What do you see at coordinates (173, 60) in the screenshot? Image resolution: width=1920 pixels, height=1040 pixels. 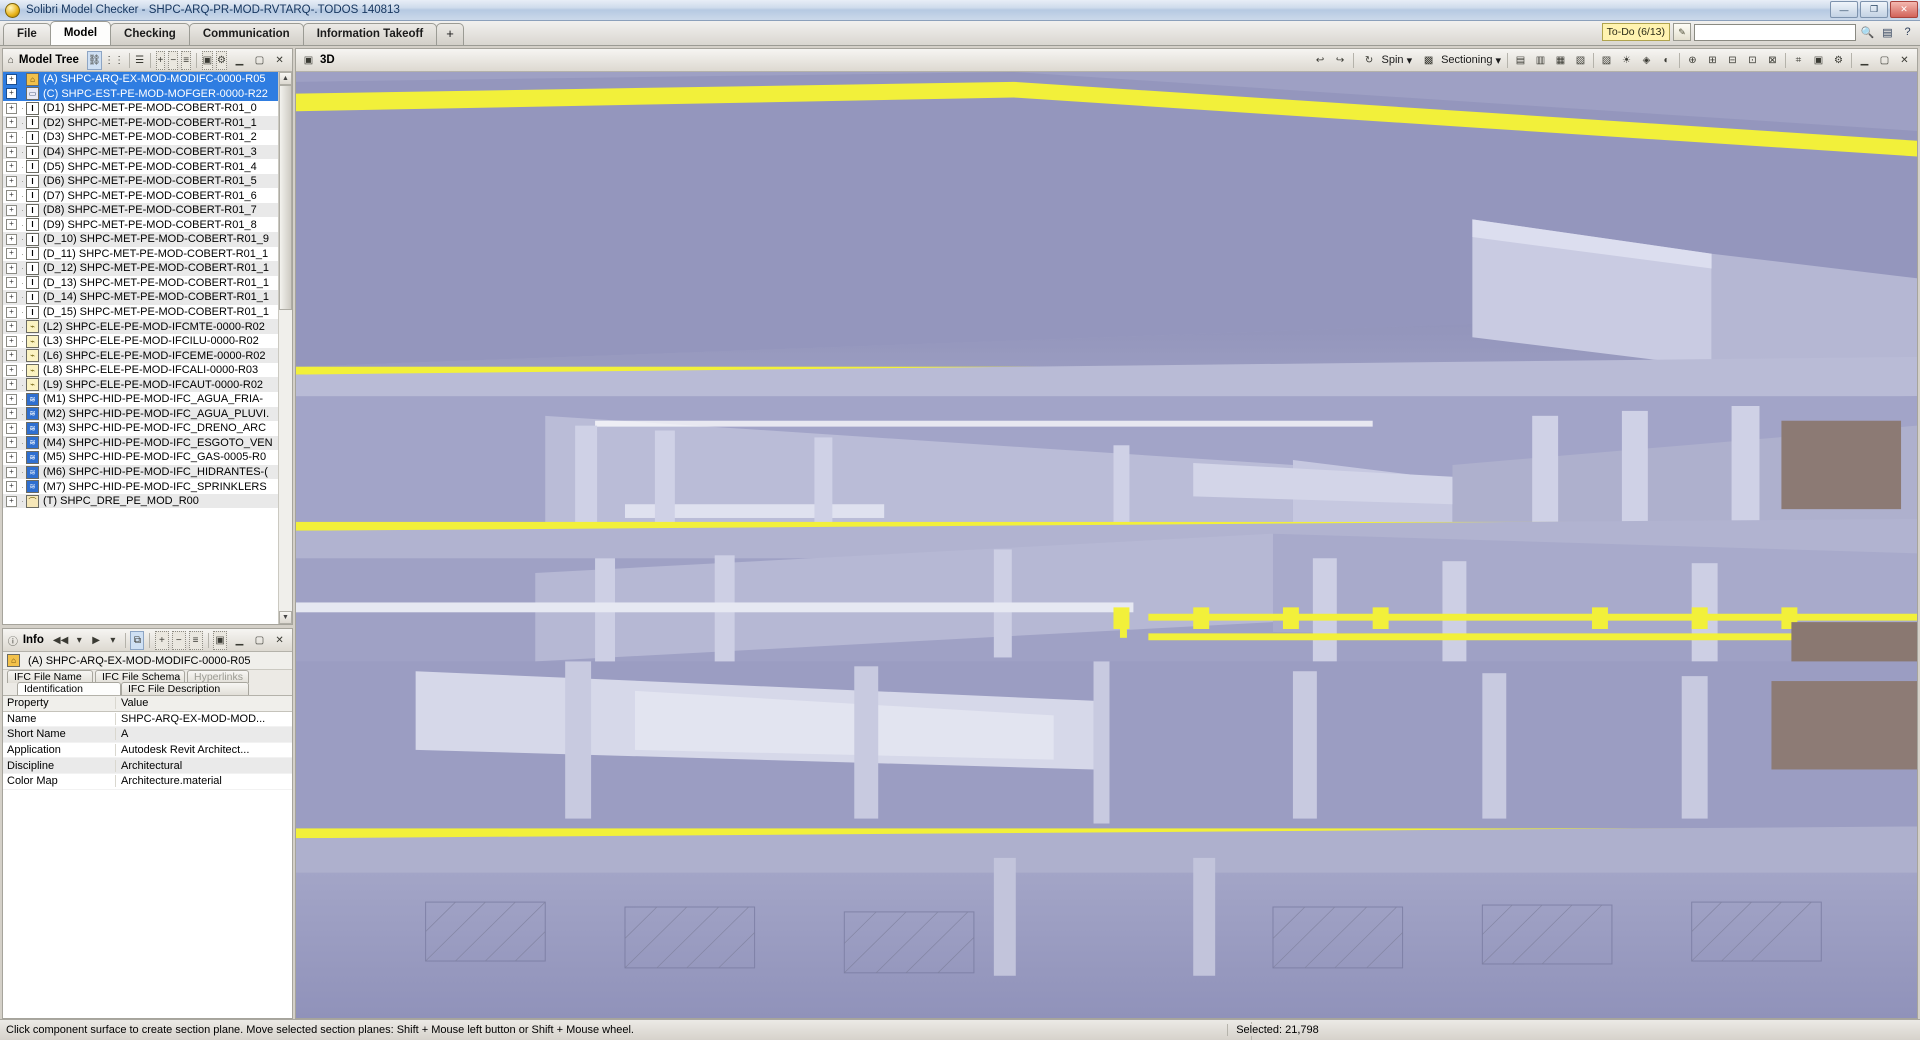 I see `collapse-icon: −` at bounding box center [173, 60].